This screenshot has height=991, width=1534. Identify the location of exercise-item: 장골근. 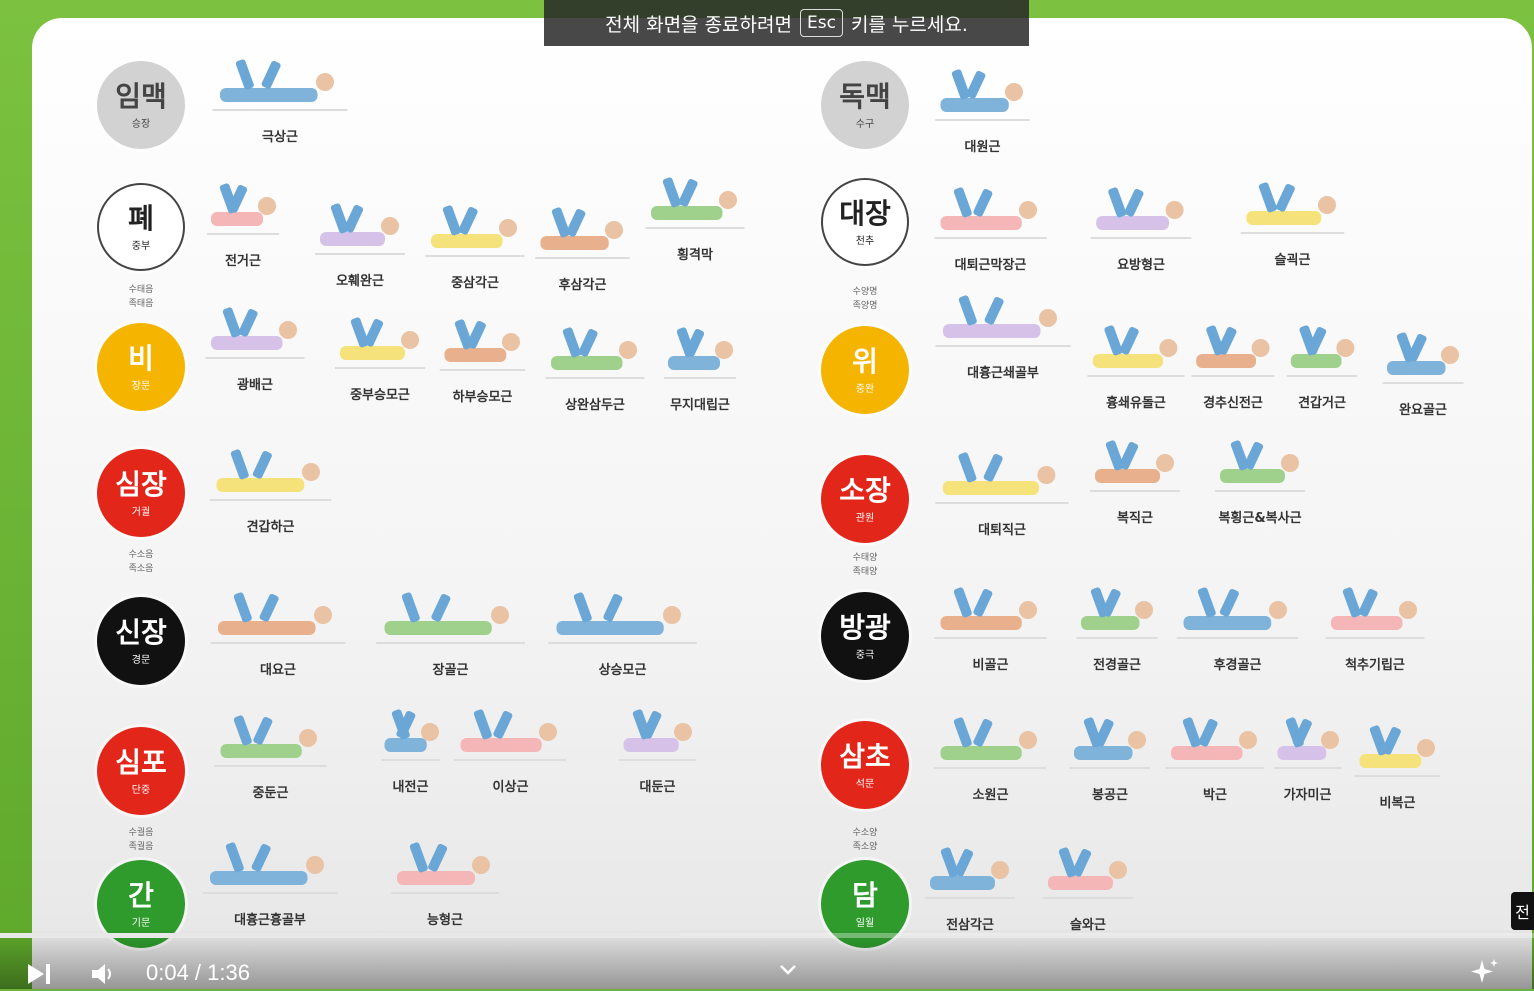
(450, 631).